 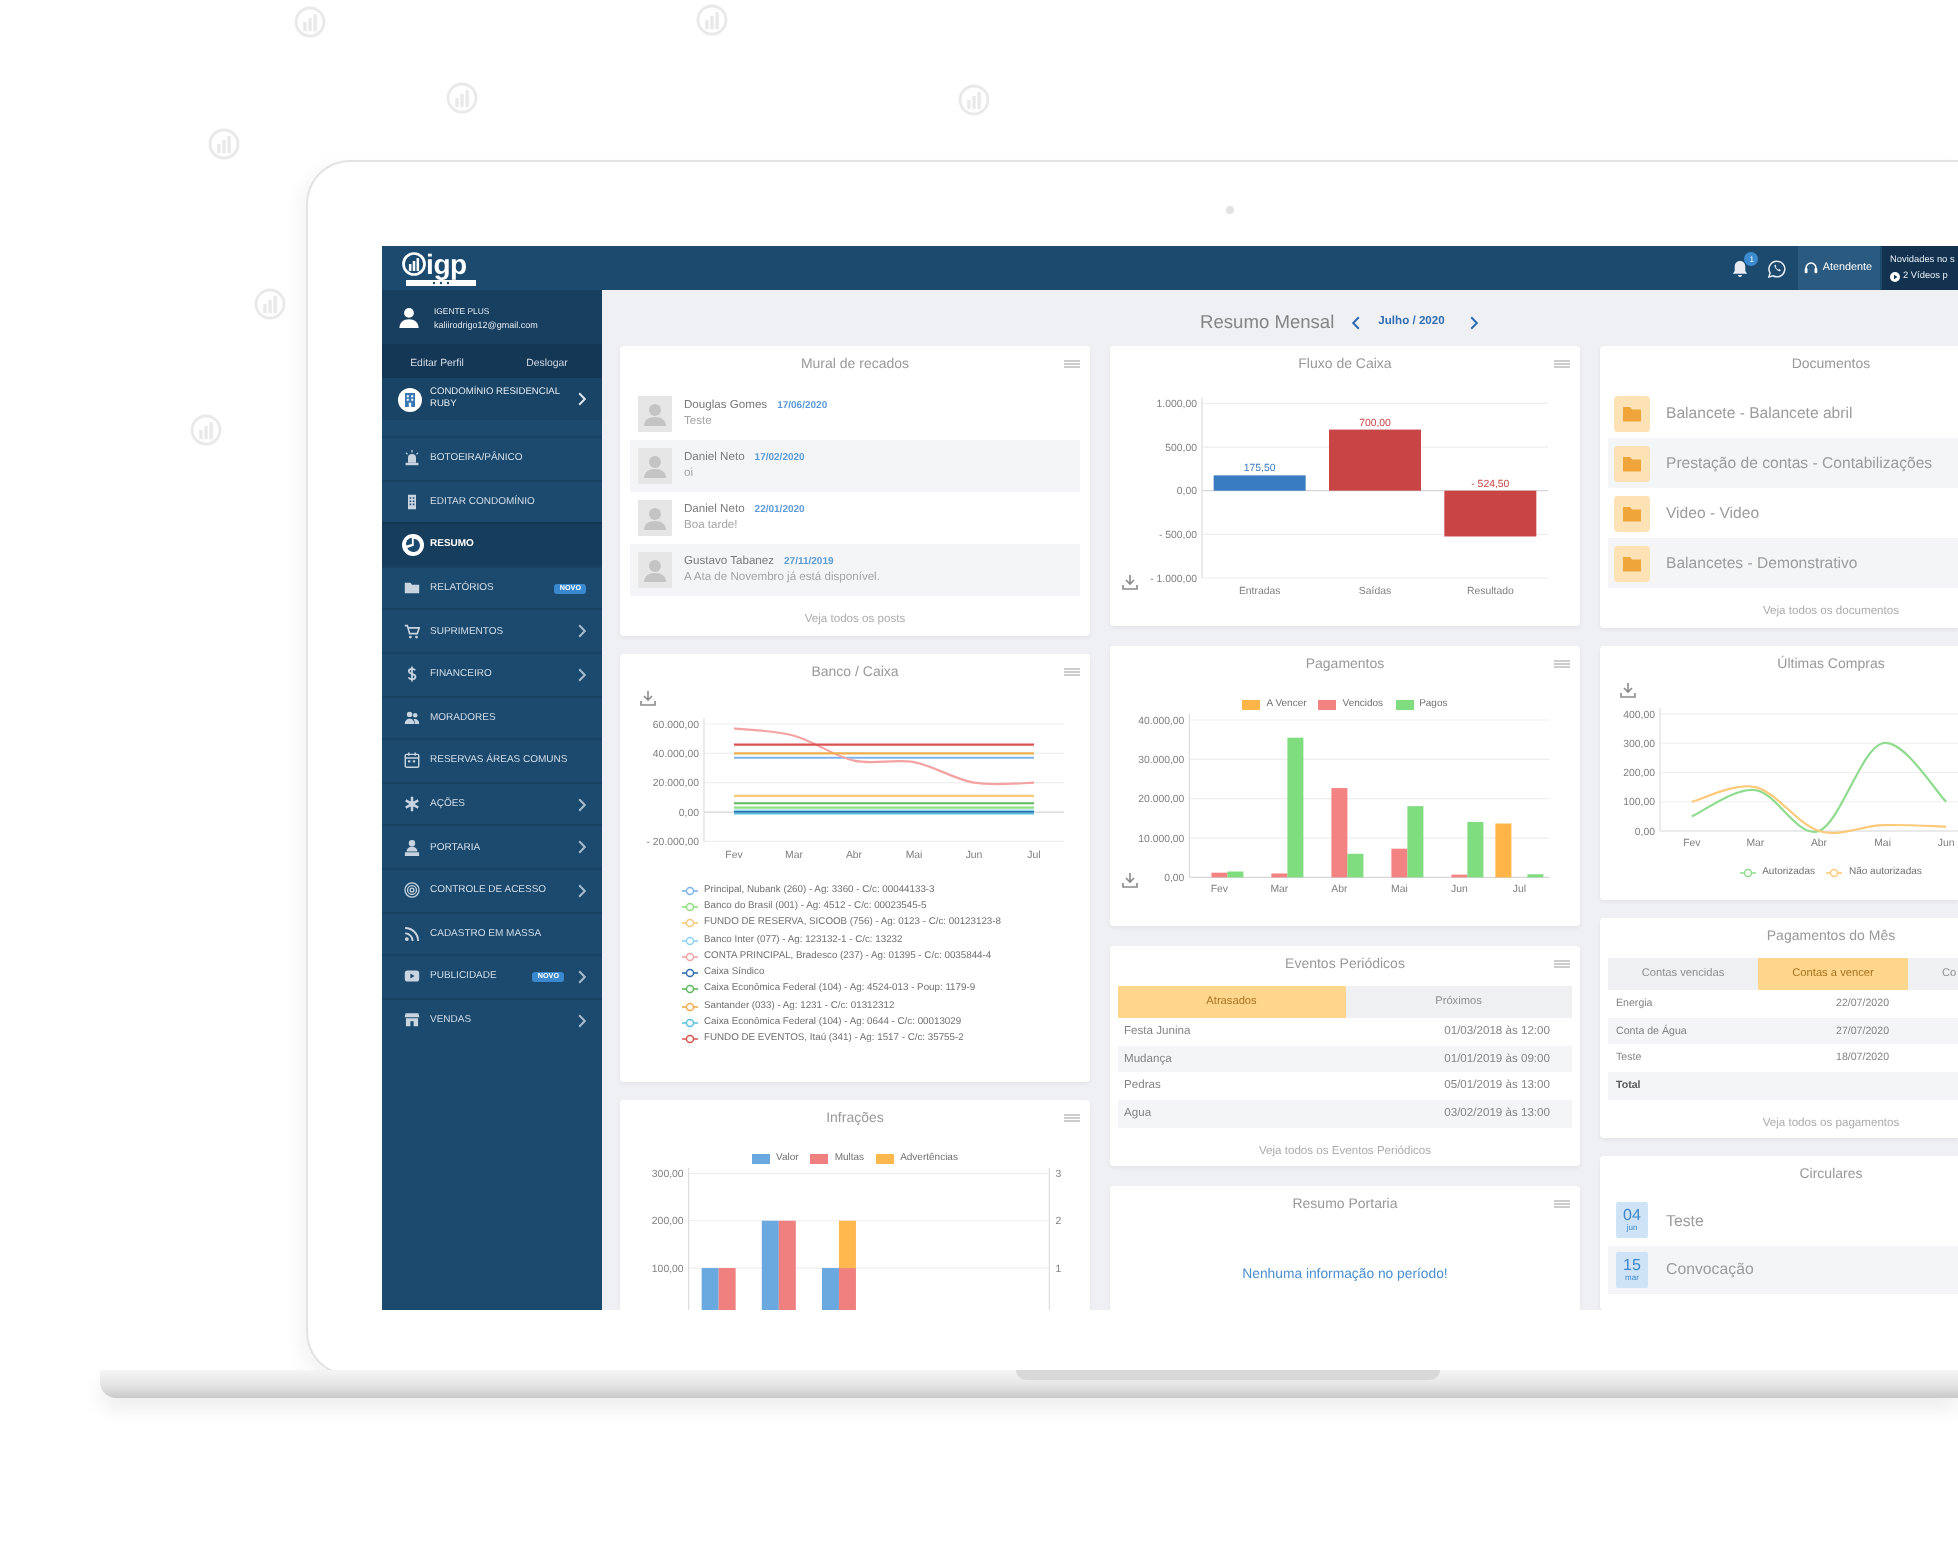 I want to click on chevron-left-icon, so click(x=1356, y=322).